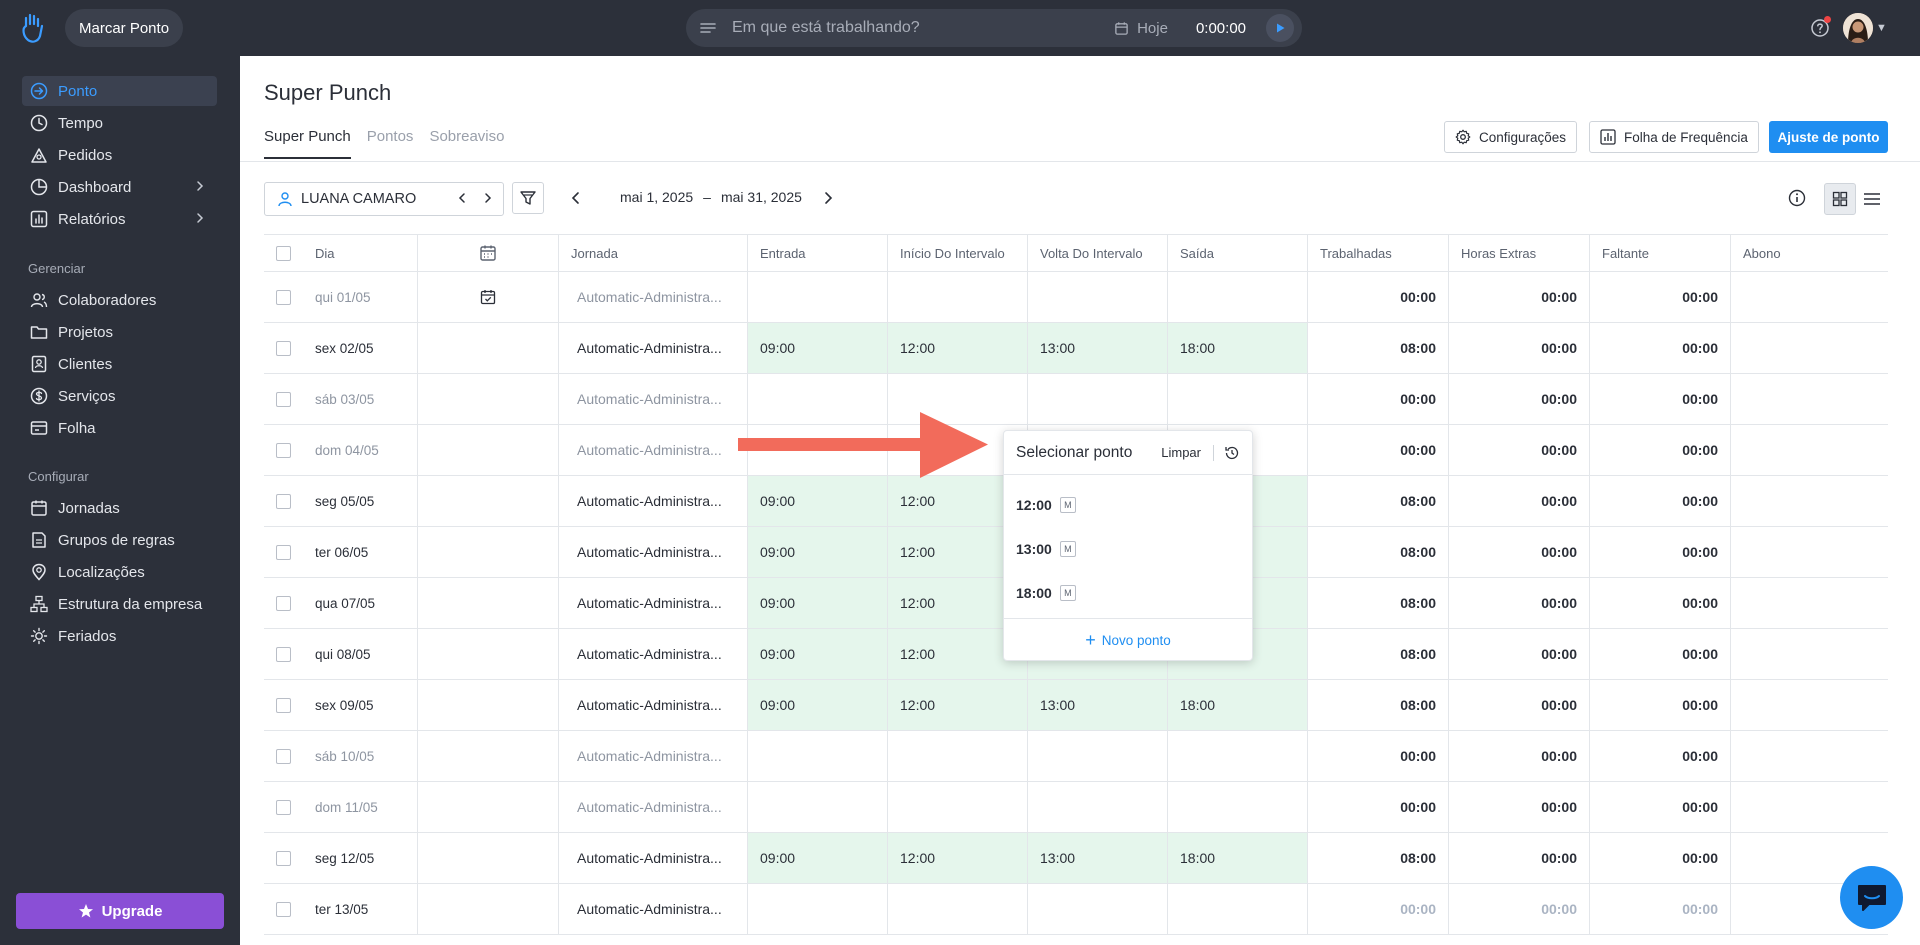  Describe the element at coordinates (576, 198) in the screenshot. I see `previous-period-icon` at that location.